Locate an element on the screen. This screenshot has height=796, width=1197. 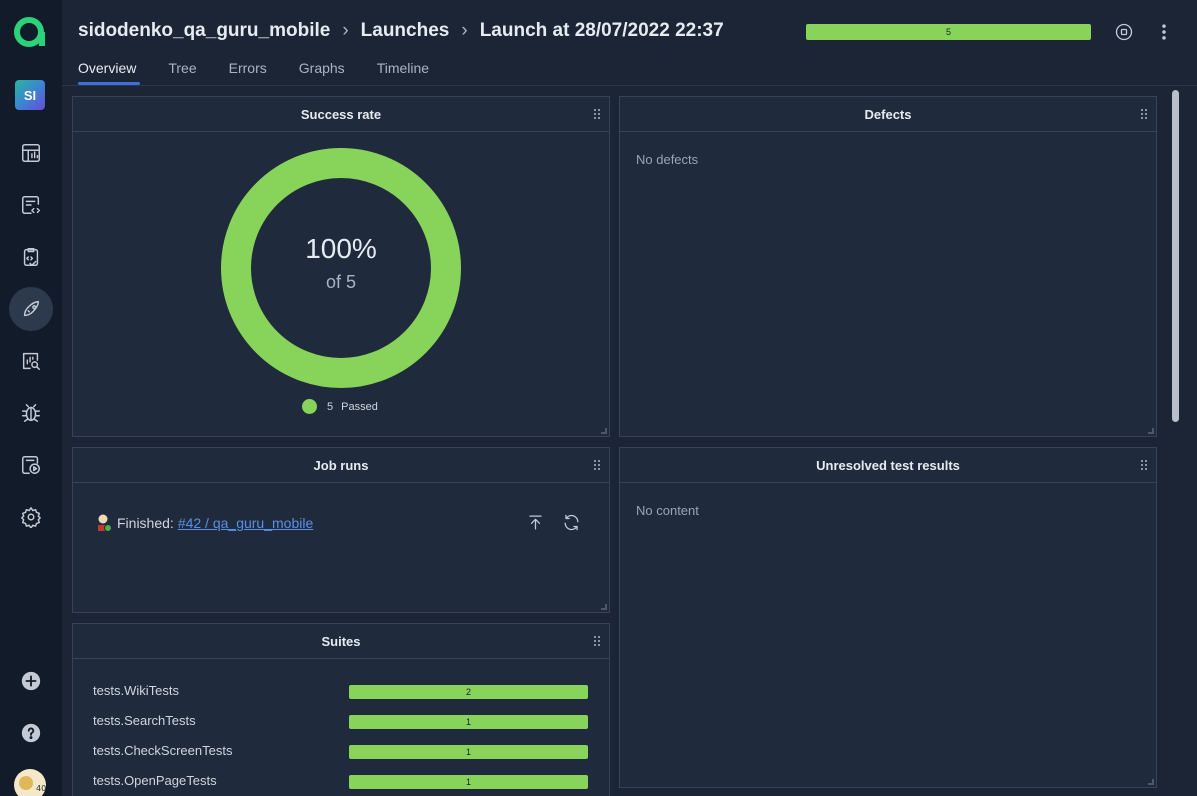
test-plans-icon is located at coordinates (31, 257).